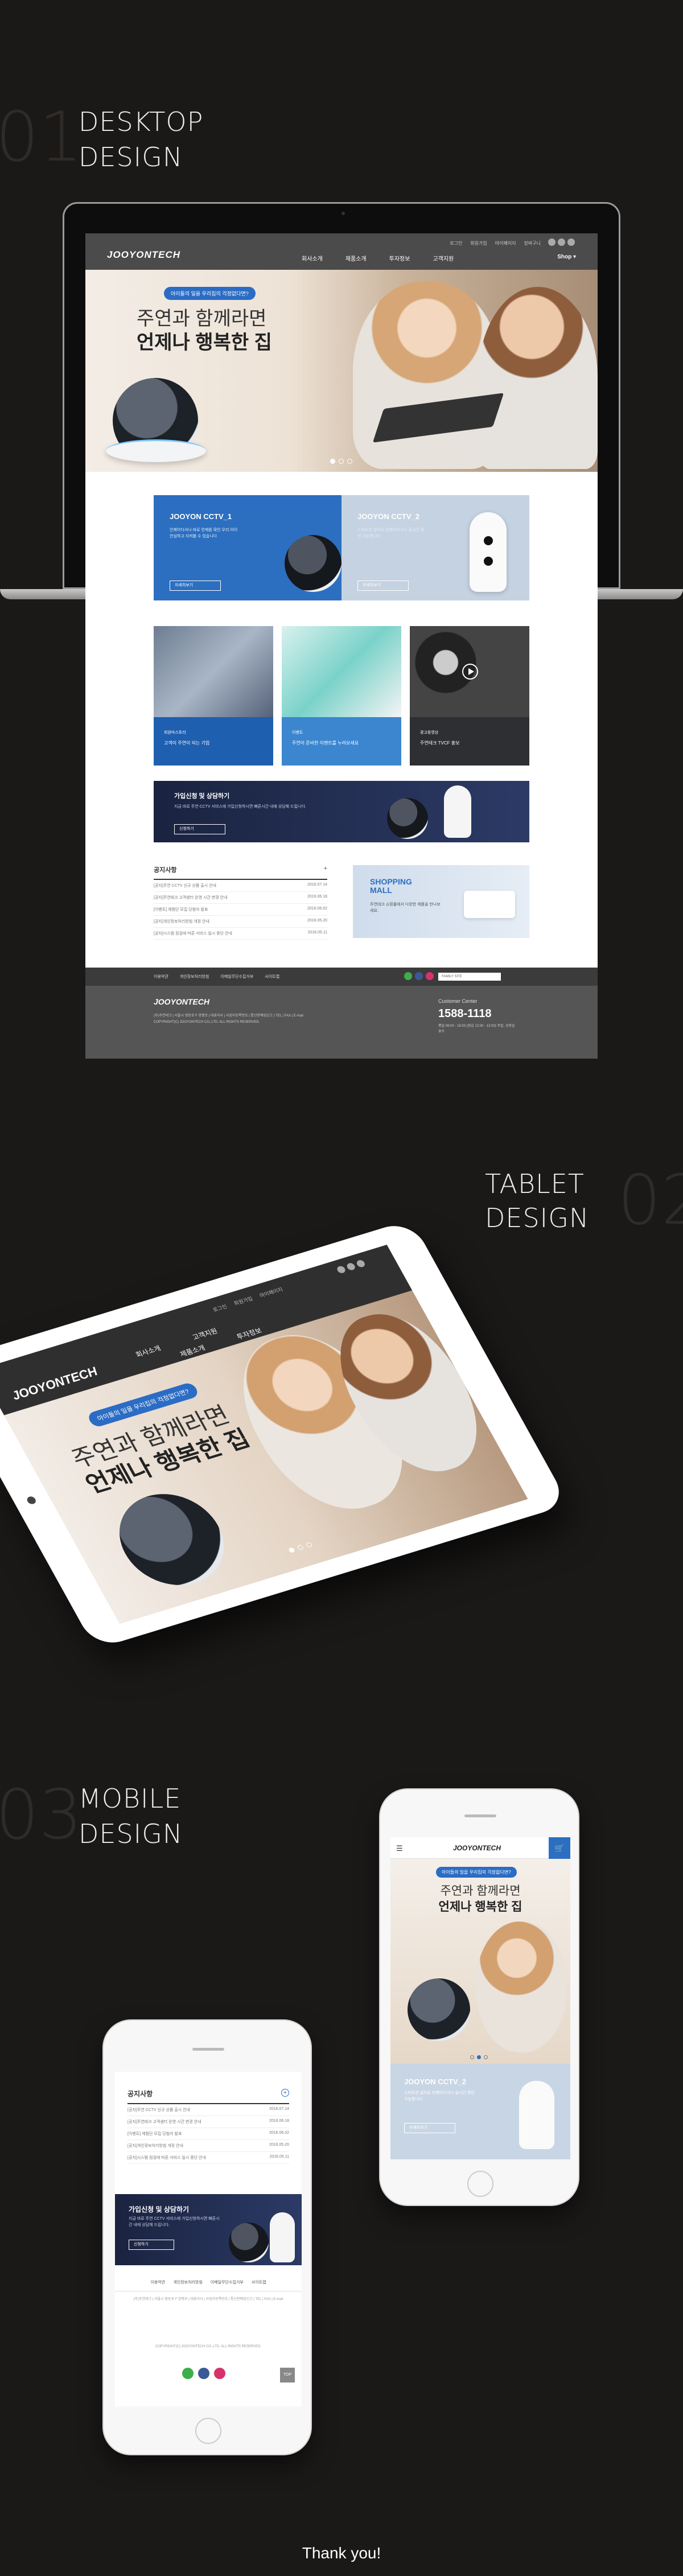  Describe the element at coordinates (400, 258) in the screenshot. I see `nav-investment: 투자정보` at that location.